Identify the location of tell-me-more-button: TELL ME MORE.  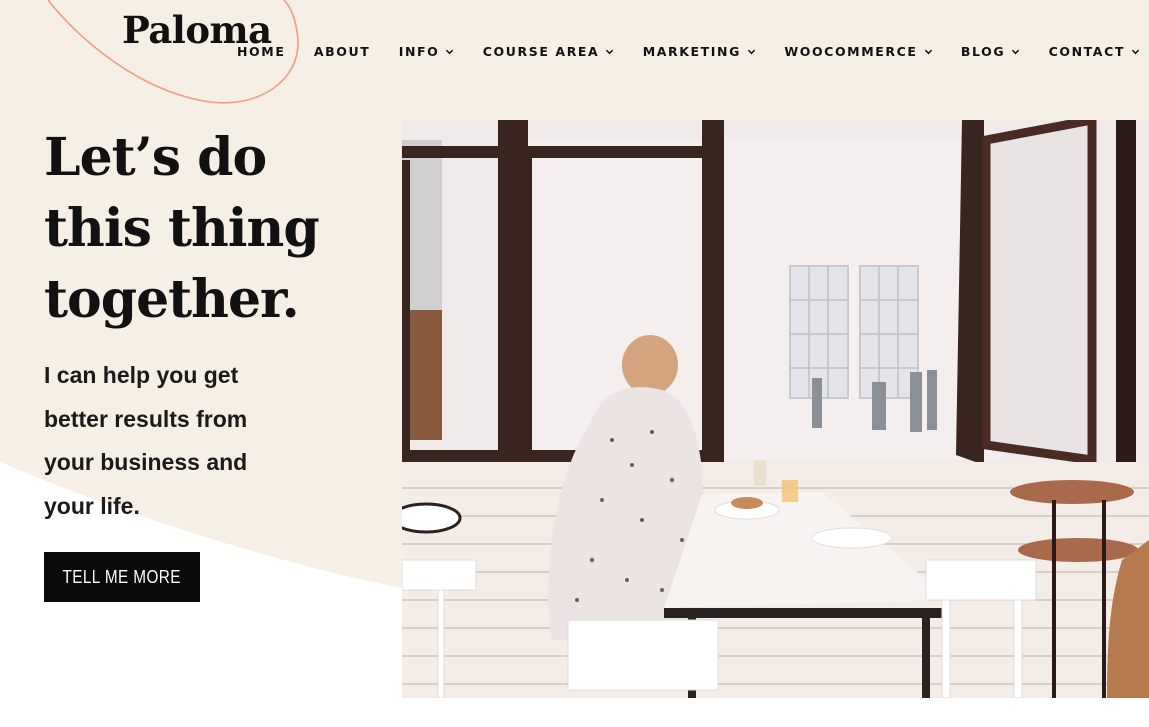
(122, 577).